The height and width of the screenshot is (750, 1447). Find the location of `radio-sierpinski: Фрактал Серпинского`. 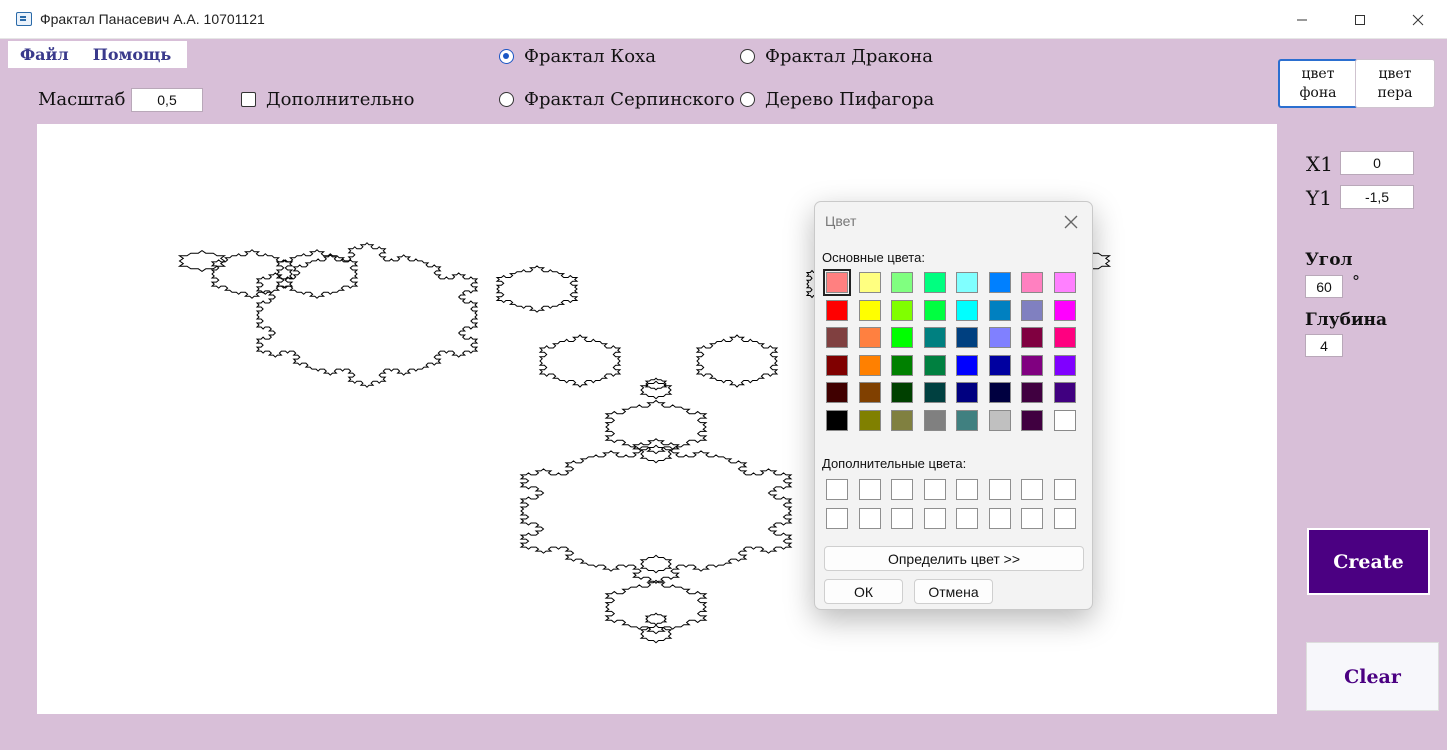

radio-sierpinski: Фрактал Серпинского is located at coordinates (617, 99).